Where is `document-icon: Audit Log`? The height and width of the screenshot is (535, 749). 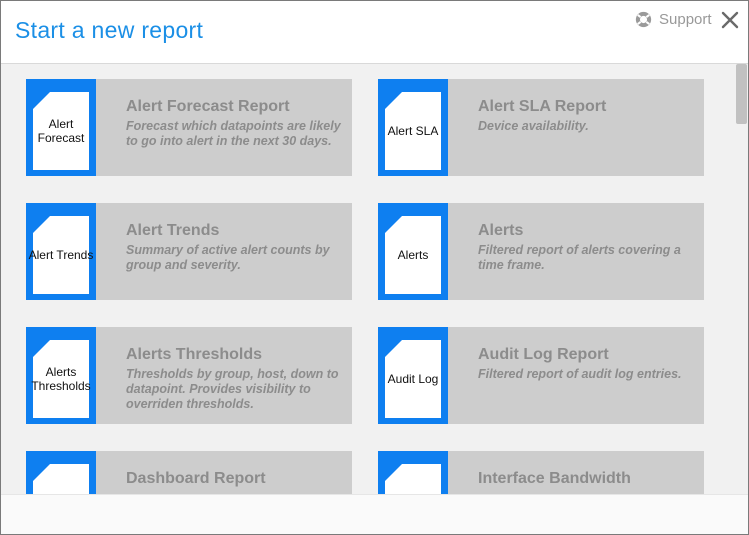 document-icon: Audit Log is located at coordinates (413, 379).